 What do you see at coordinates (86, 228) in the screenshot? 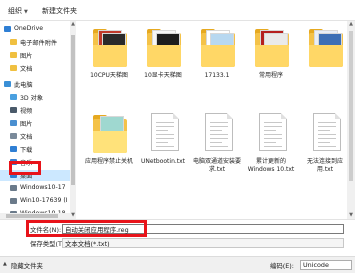
I see `filename-highlight` at bounding box center [86, 228].